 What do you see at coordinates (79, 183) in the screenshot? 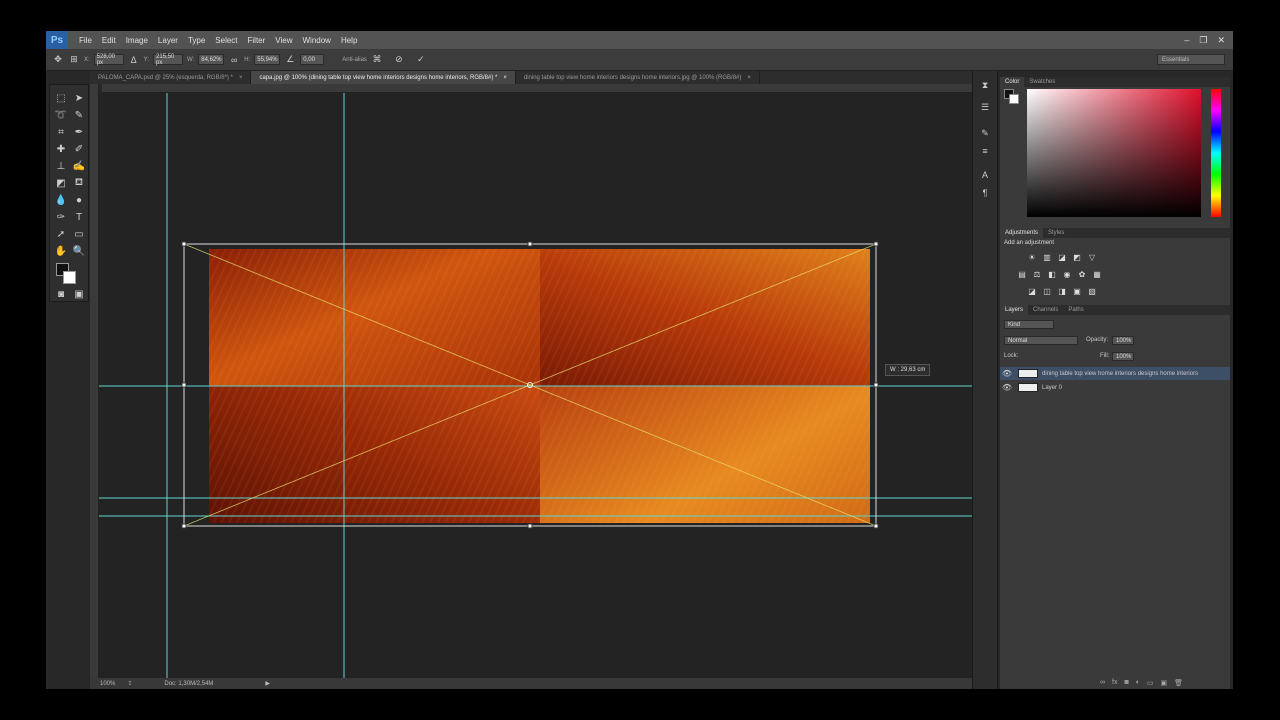
I see `paint-bucket-icon: ⛾` at bounding box center [79, 183].